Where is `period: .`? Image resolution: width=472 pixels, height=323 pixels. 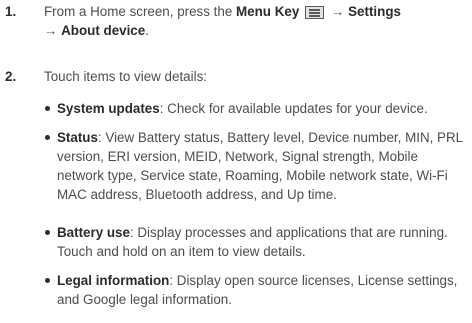
period: . is located at coordinates (147, 30).